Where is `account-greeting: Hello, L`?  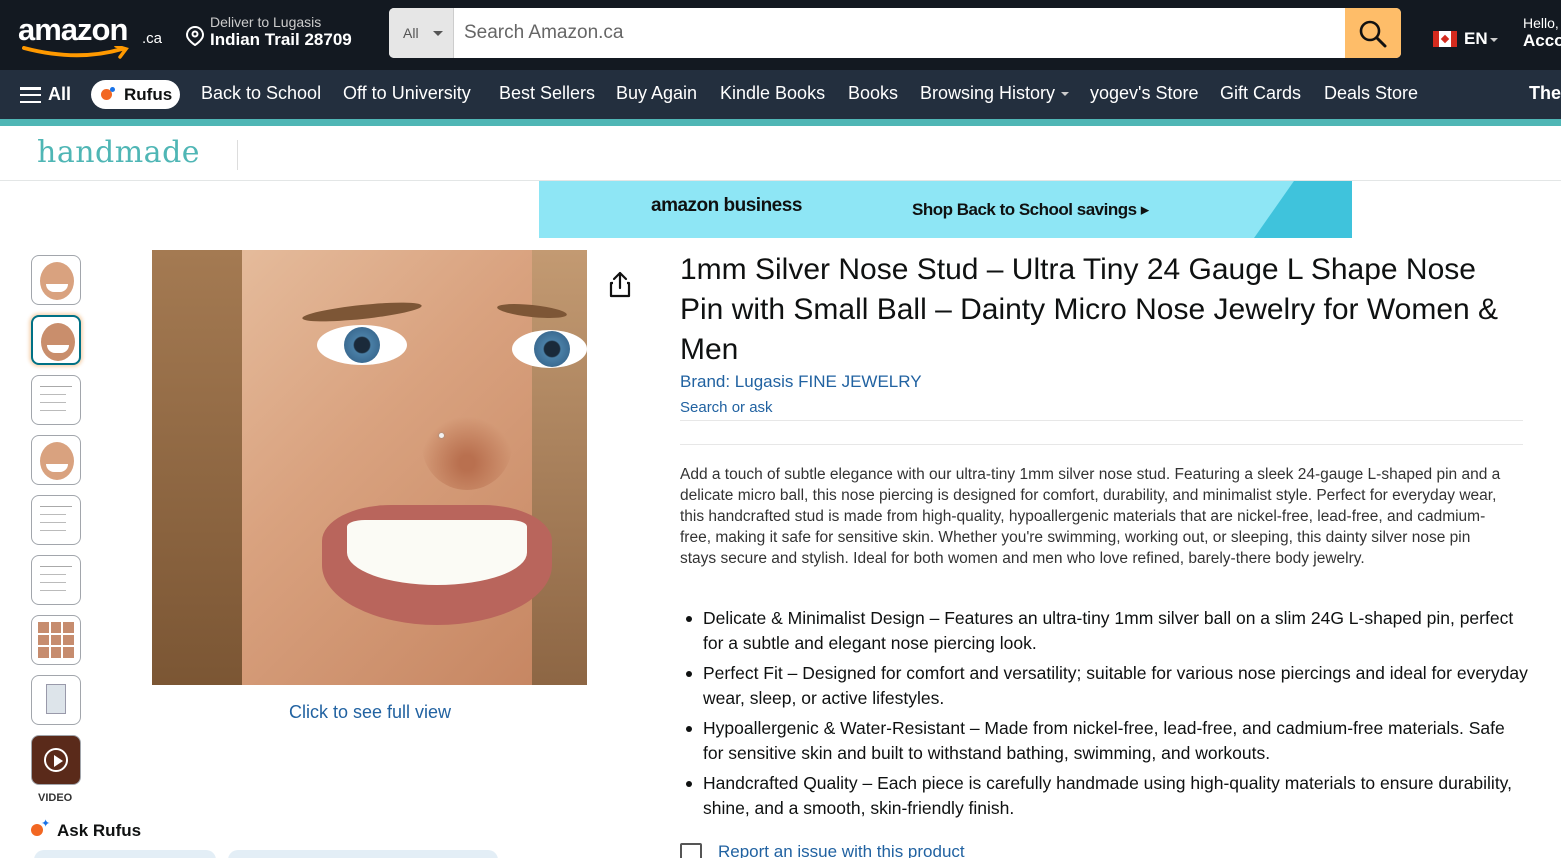
account-greeting: Hello, L is located at coordinates (1542, 23).